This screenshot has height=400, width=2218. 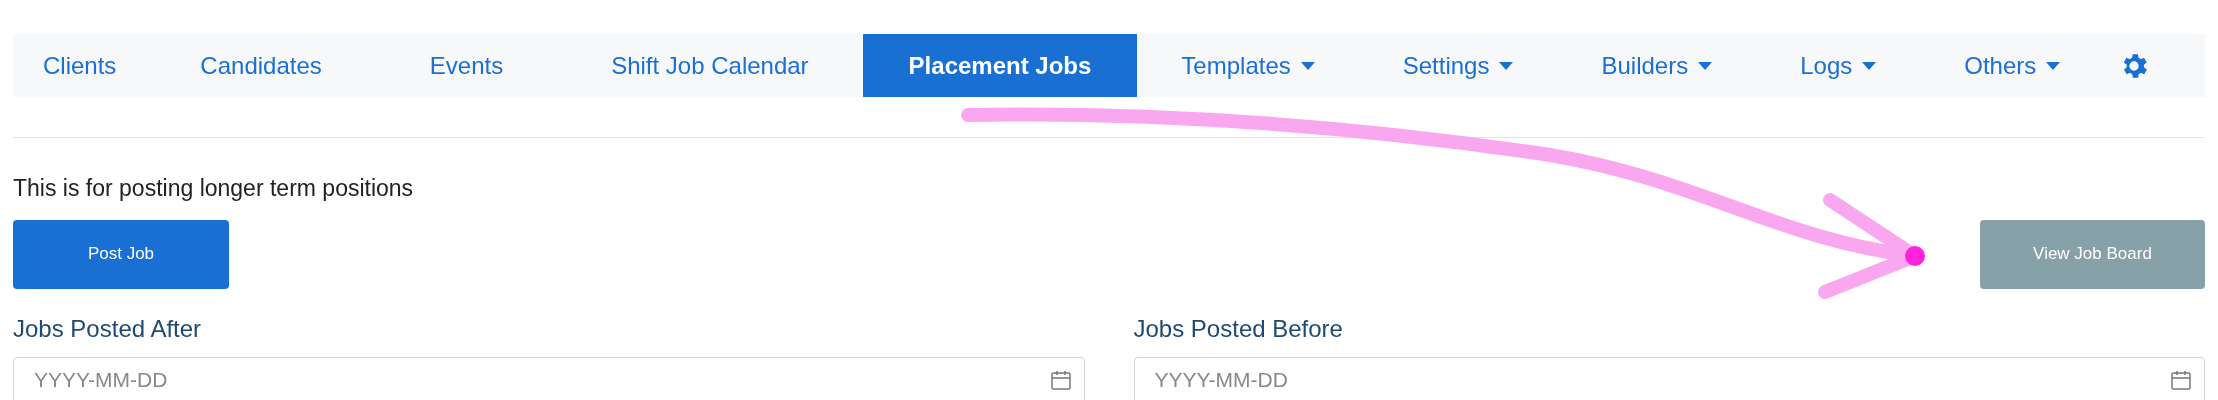 What do you see at coordinates (108, 328) in the screenshot?
I see `filter-label: Jobs Posted After` at bounding box center [108, 328].